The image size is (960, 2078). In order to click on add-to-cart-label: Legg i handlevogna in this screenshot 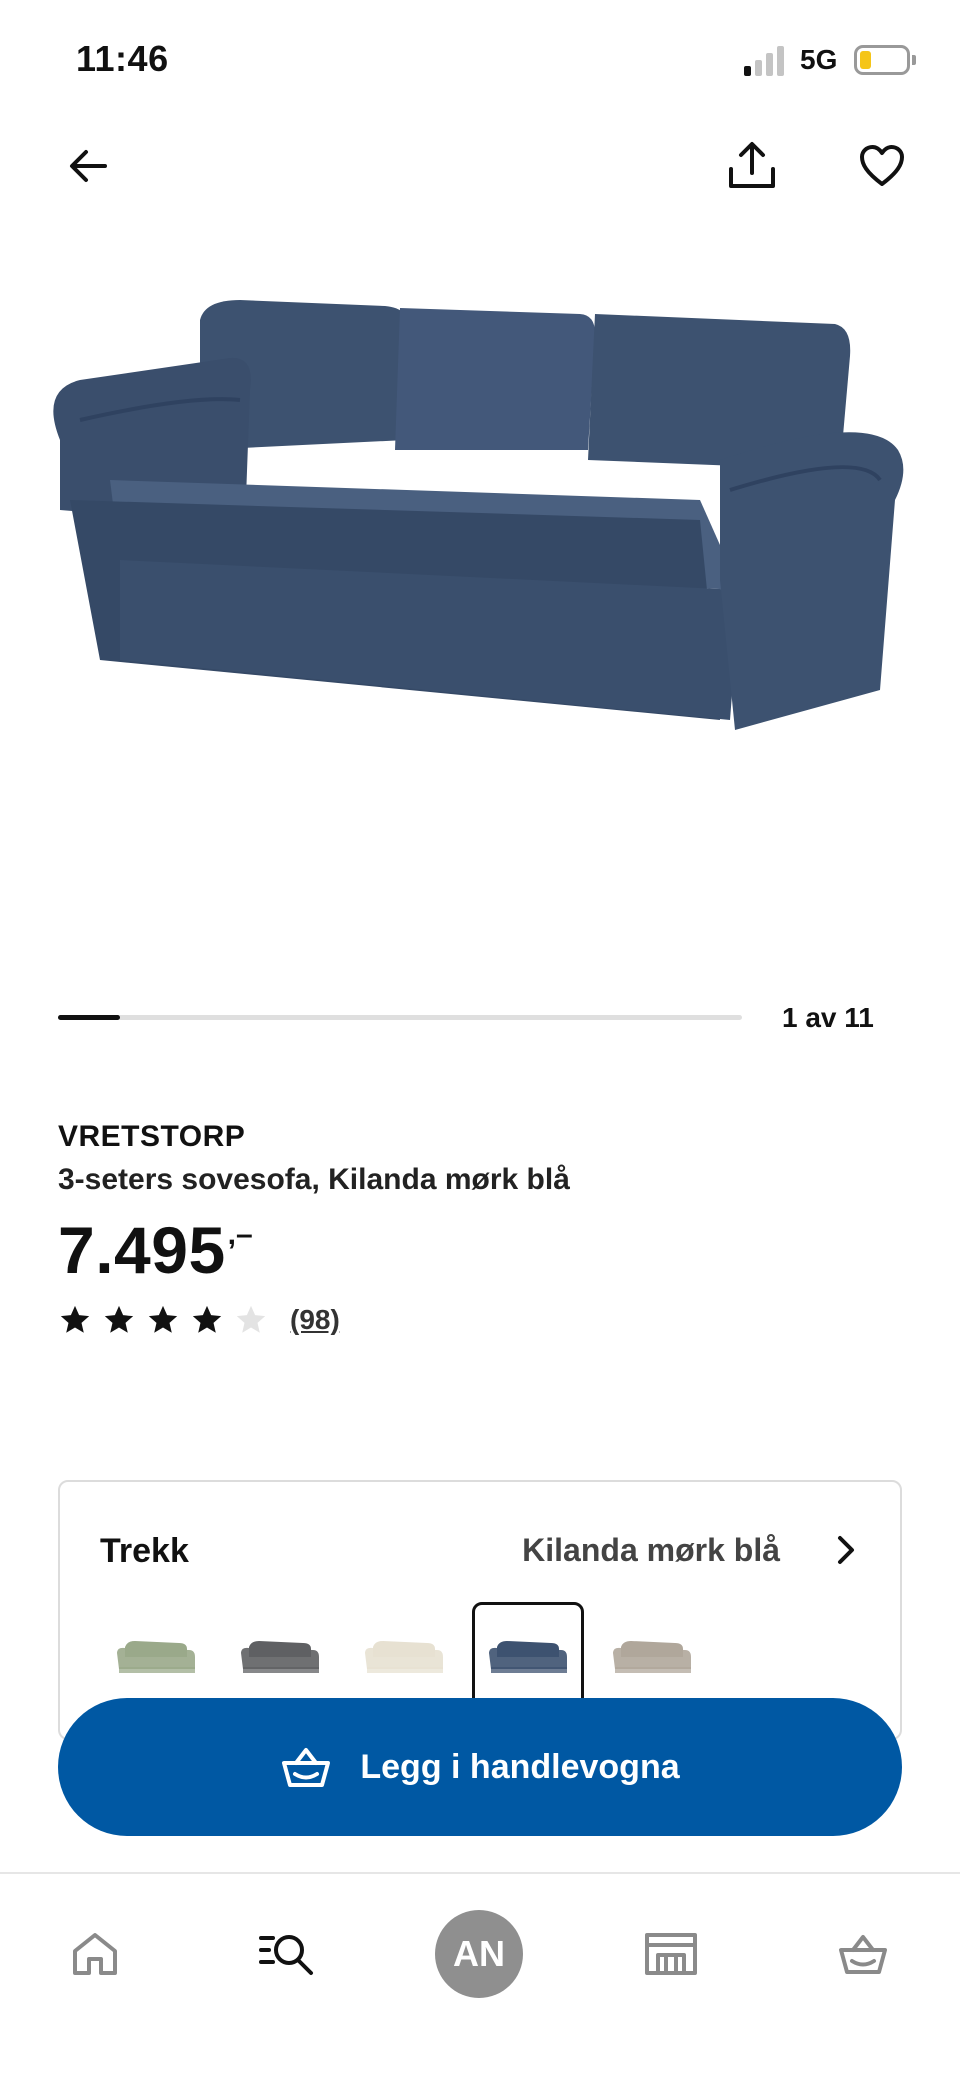, I will do `click(520, 1766)`.